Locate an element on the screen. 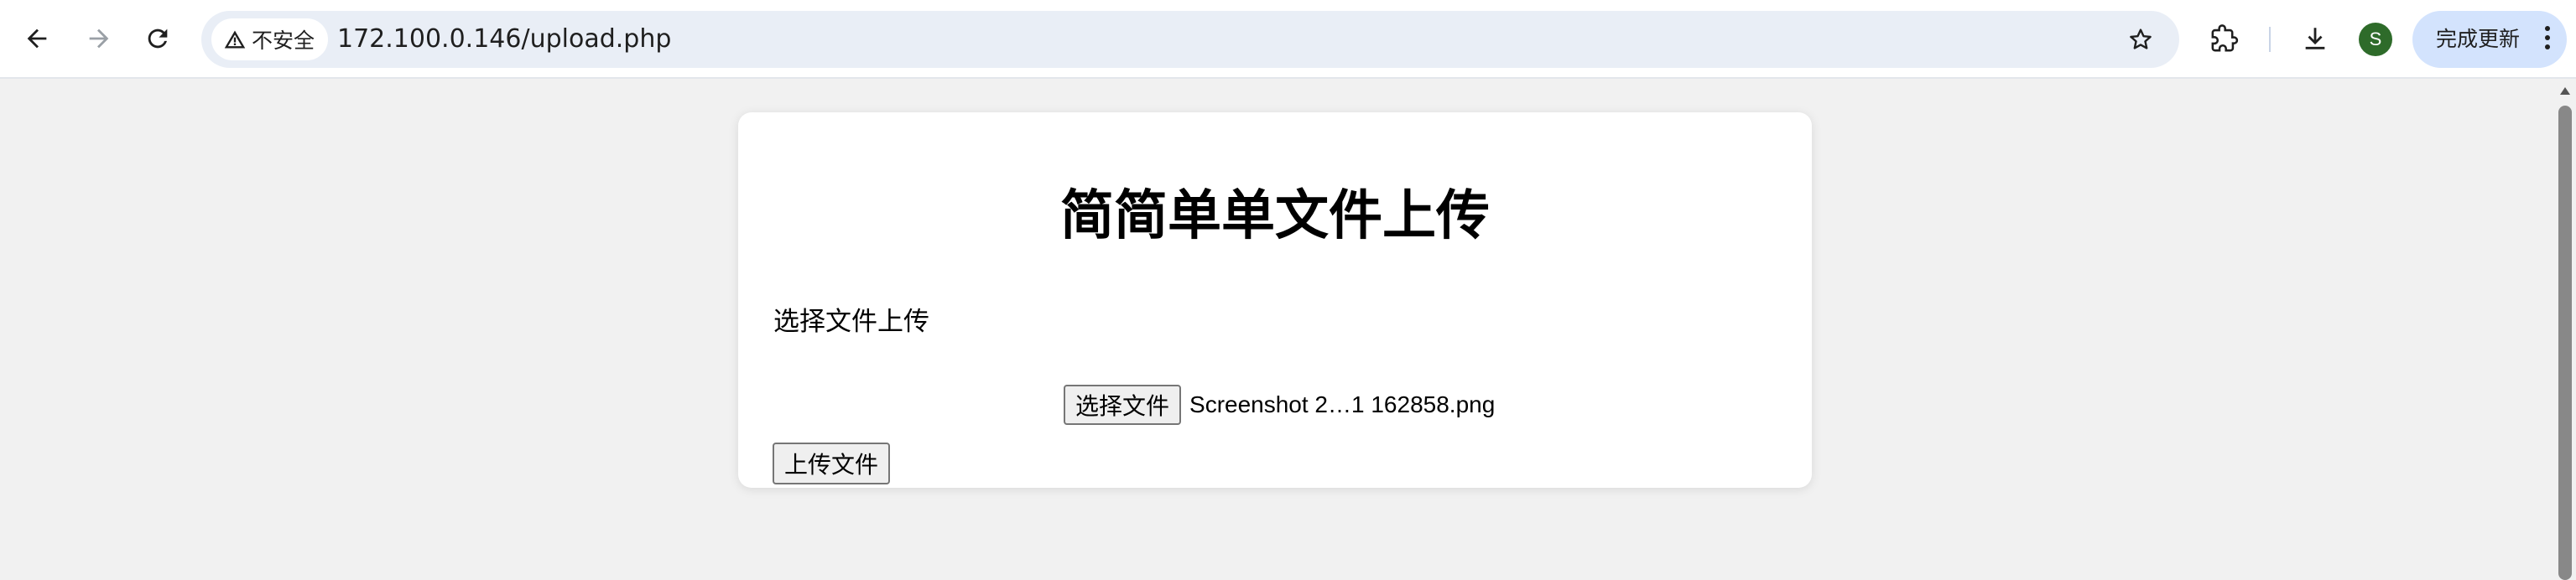 This screenshot has width=2576, height=580. scroll-thumb is located at coordinates (2565, 343).